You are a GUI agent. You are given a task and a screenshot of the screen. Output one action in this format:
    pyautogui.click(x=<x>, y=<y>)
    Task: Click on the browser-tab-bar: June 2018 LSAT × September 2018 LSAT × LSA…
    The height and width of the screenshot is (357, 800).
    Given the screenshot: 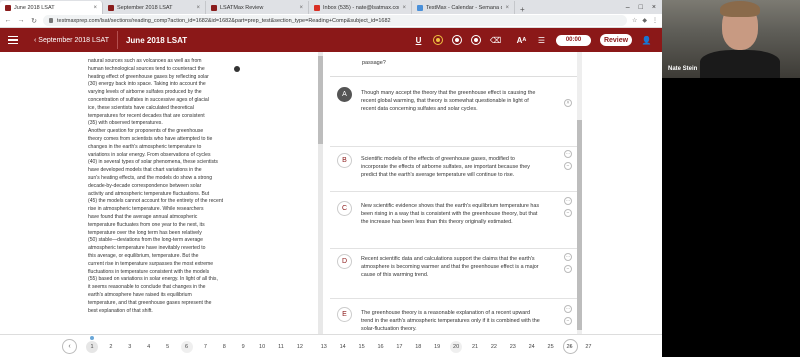 What is the action you would take?
    pyautogui.click(x=331, y=7)
    